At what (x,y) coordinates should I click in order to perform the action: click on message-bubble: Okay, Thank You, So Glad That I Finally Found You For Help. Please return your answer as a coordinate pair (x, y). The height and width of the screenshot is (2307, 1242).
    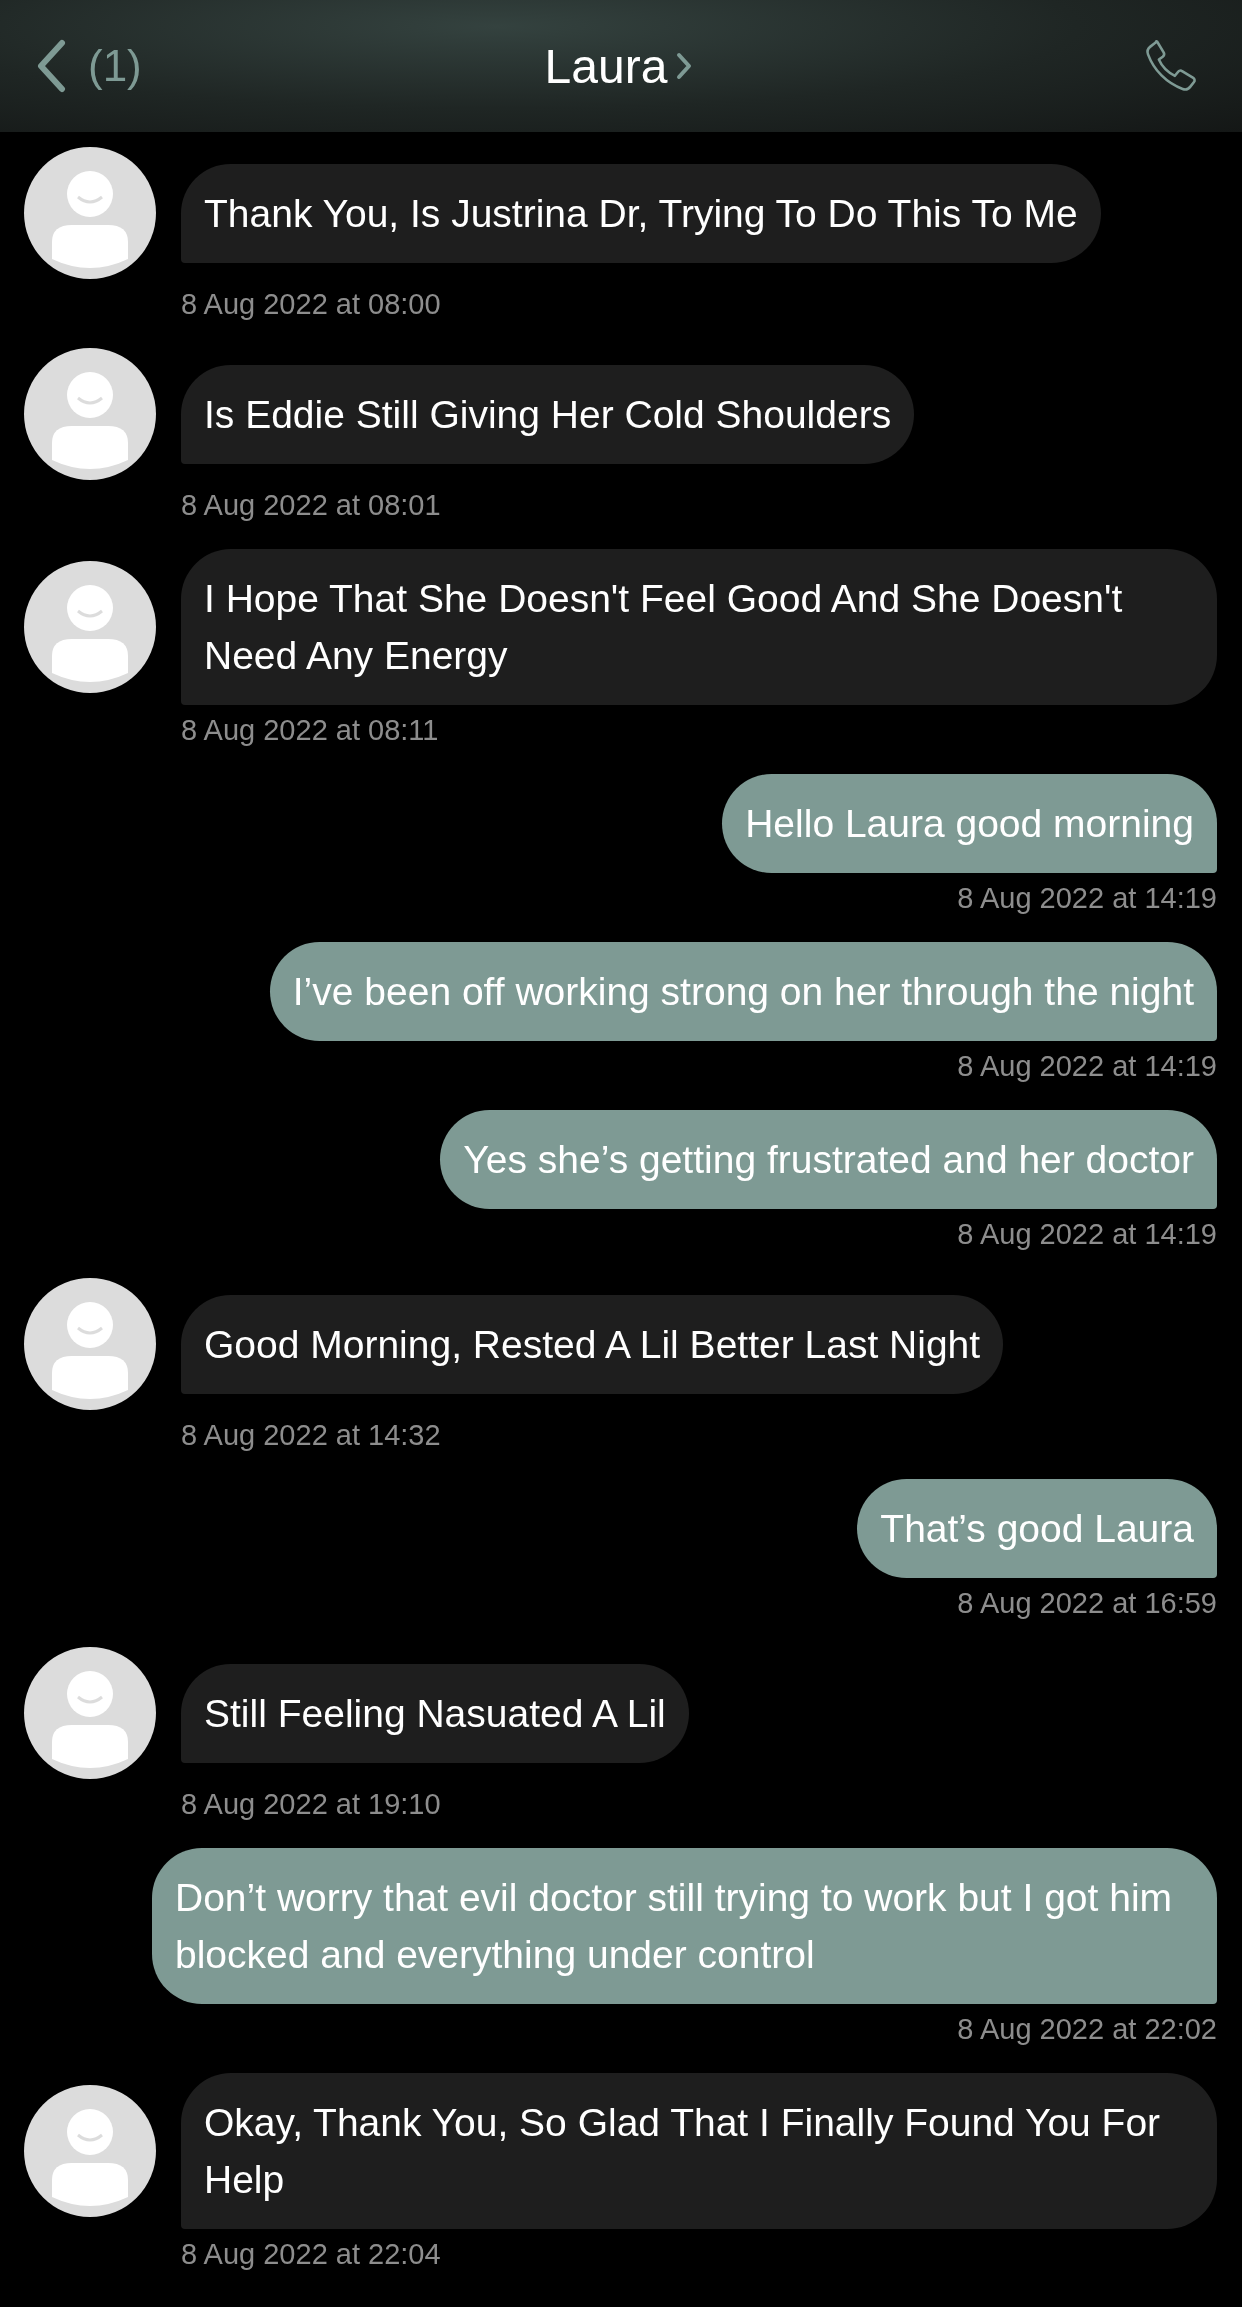
    Looking at the image, I should click on (699, 2151).